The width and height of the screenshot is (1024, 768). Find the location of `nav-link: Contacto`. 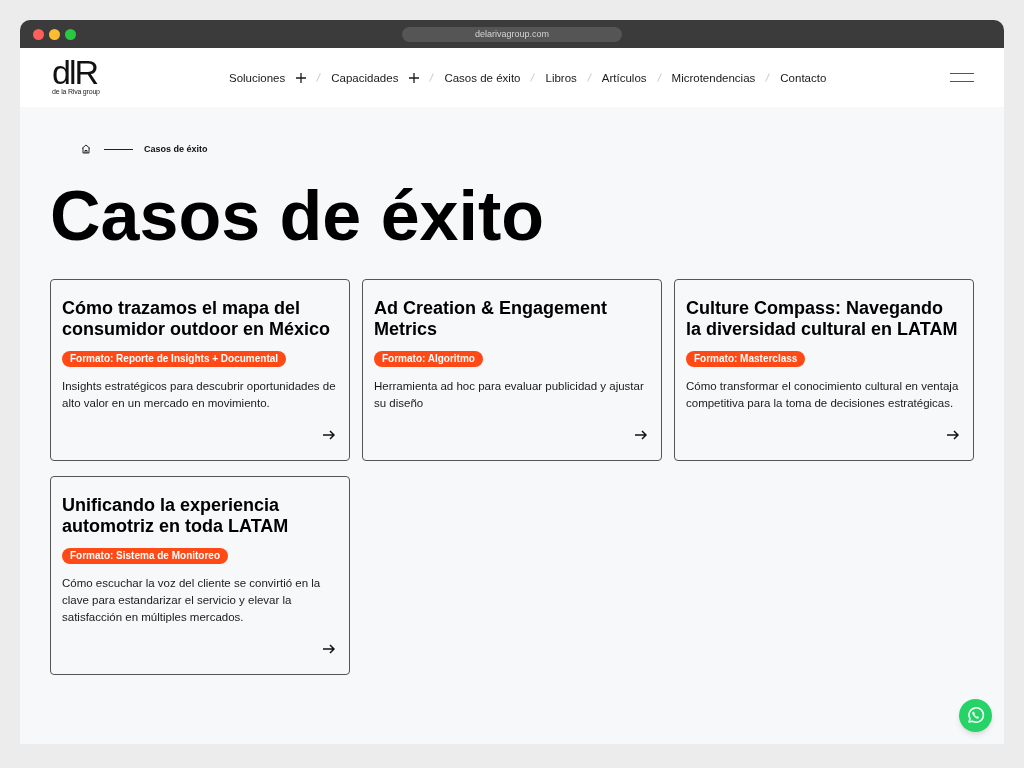

nav-link: Contacto is located at coordinates (803, 77).